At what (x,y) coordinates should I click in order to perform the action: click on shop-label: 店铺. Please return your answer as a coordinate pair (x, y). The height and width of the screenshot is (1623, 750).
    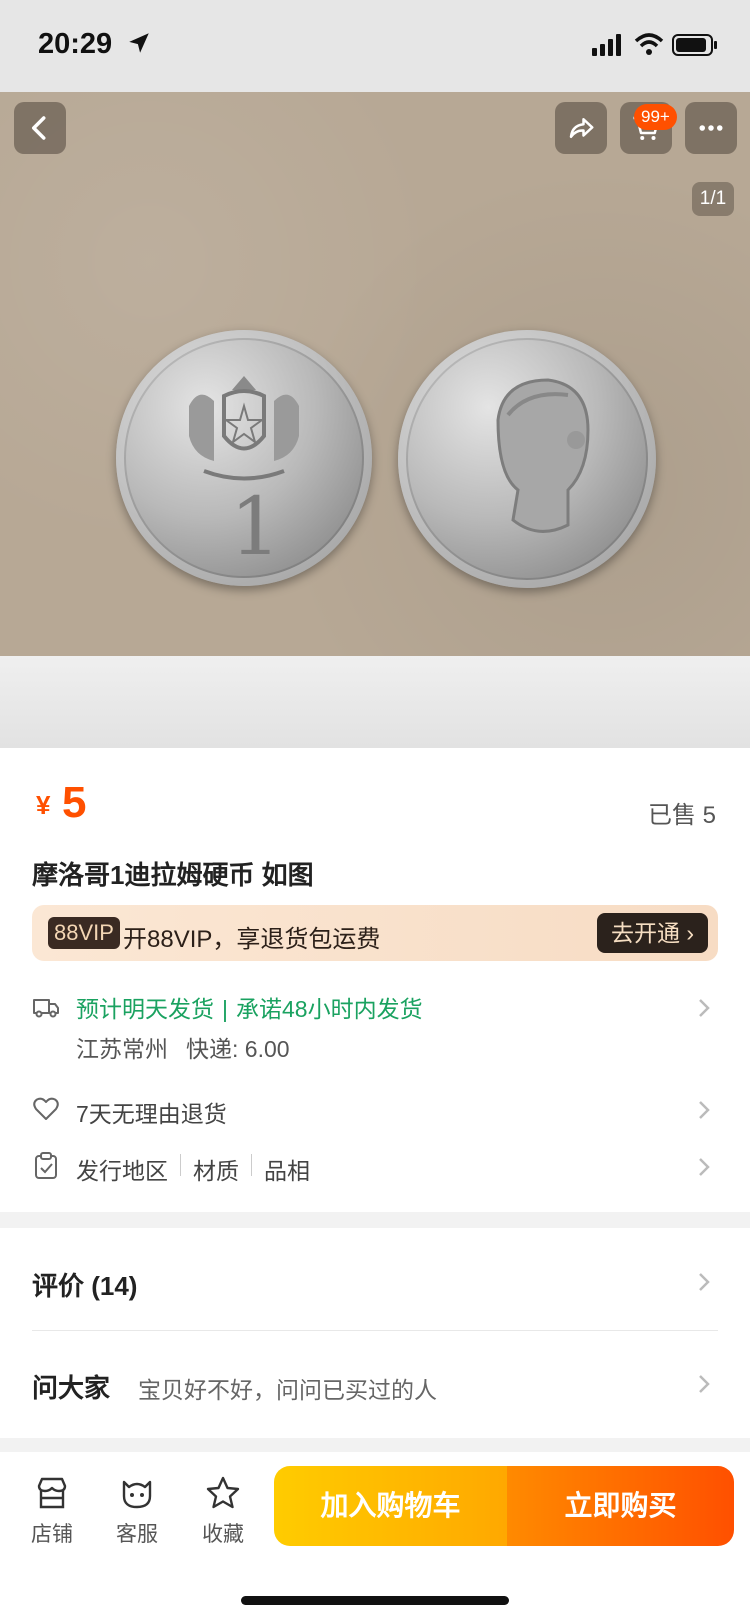
    Looking at the image, I should click on (52, 1534).